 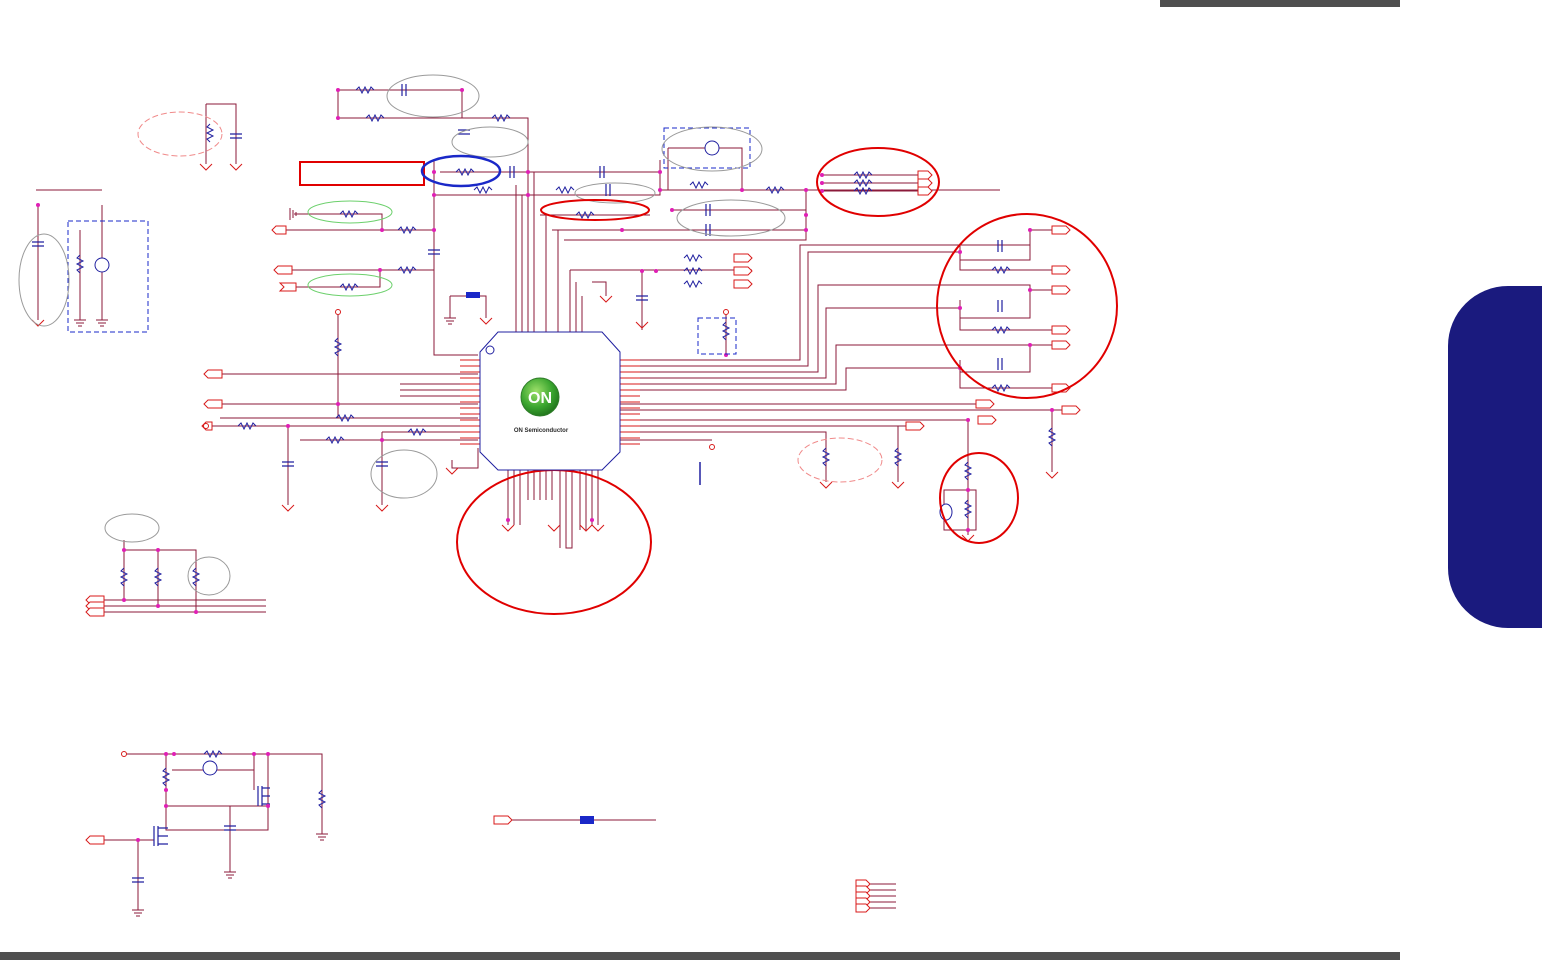 I want to click on controller-chip: ON ON Semiconductor, so click(x=550, y=401).